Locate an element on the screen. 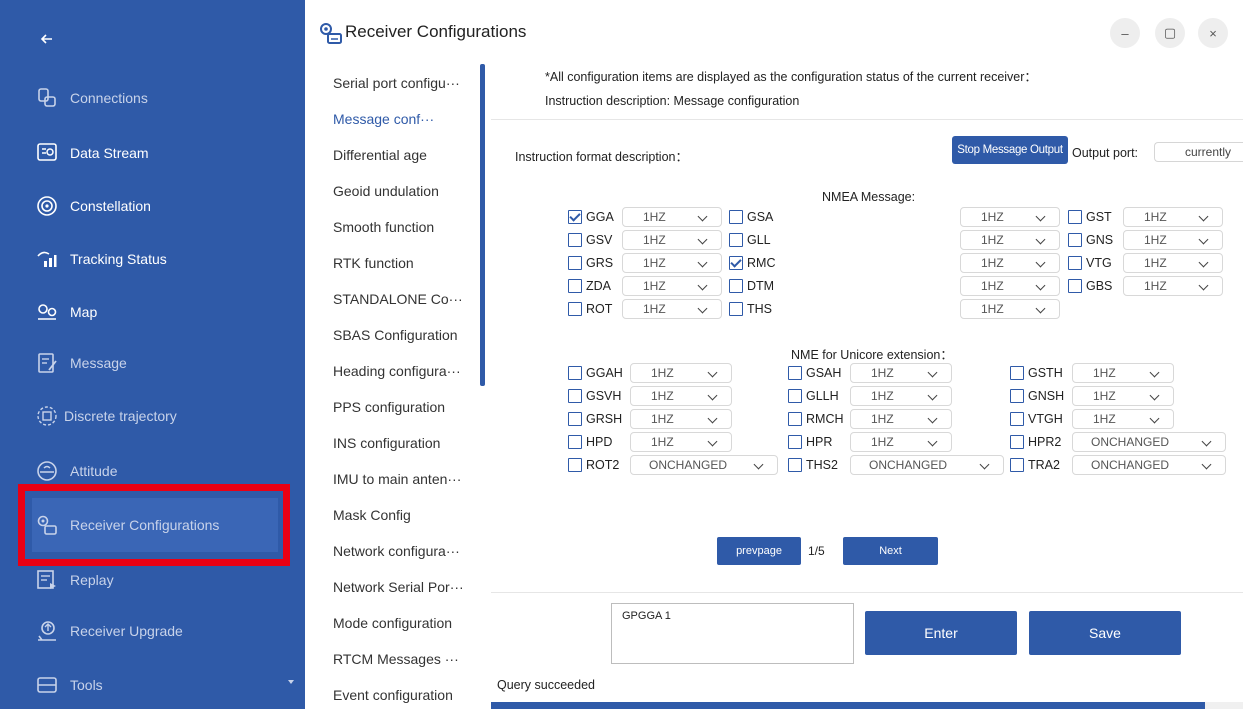  back-arrow-icon is located at coordinates (47, 39).